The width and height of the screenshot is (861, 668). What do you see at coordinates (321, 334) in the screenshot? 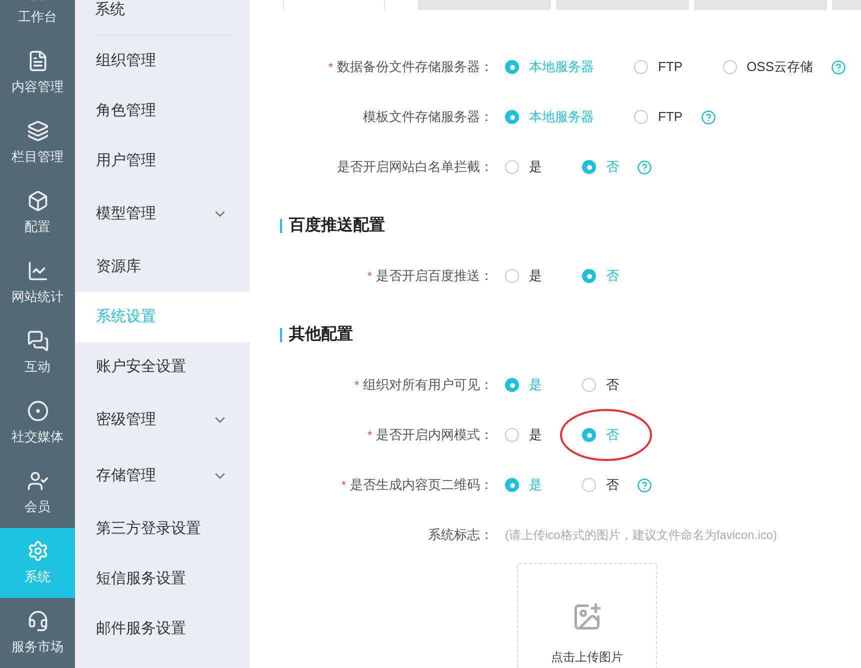
I see `section-heading: 其他配置` at bounding box center [321, 334].